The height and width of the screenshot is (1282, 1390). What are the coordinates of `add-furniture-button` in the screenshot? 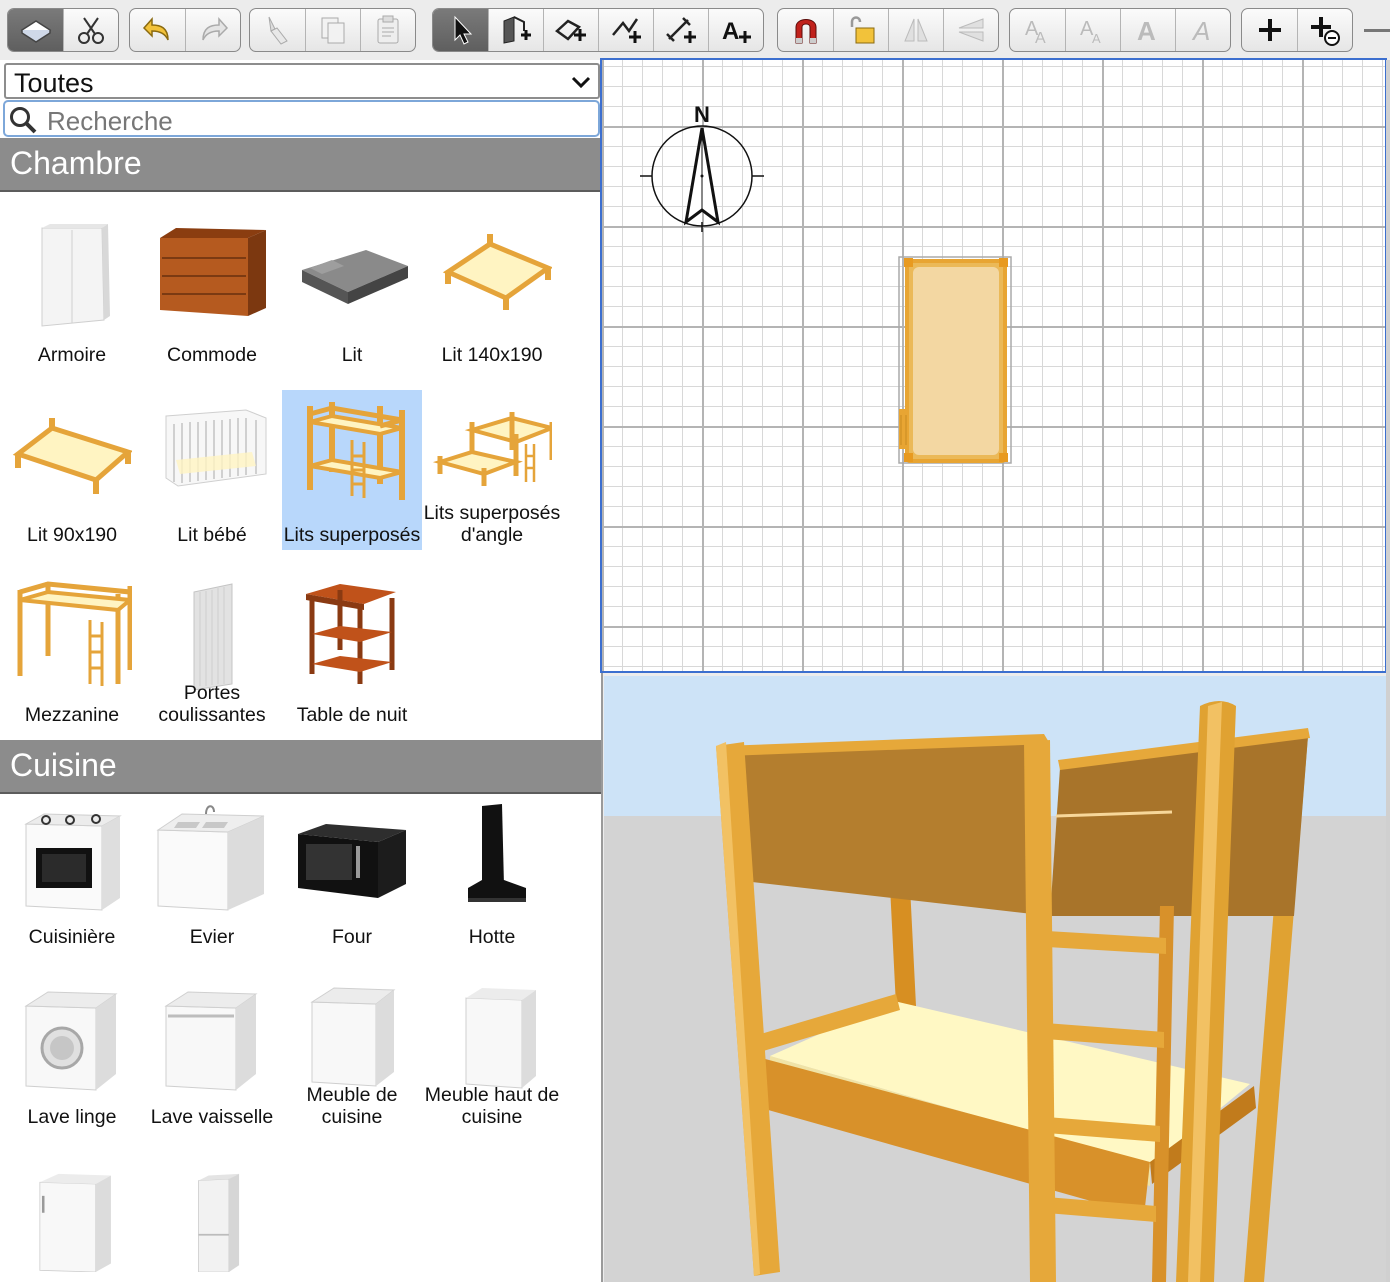 It's located at (1324, 30).